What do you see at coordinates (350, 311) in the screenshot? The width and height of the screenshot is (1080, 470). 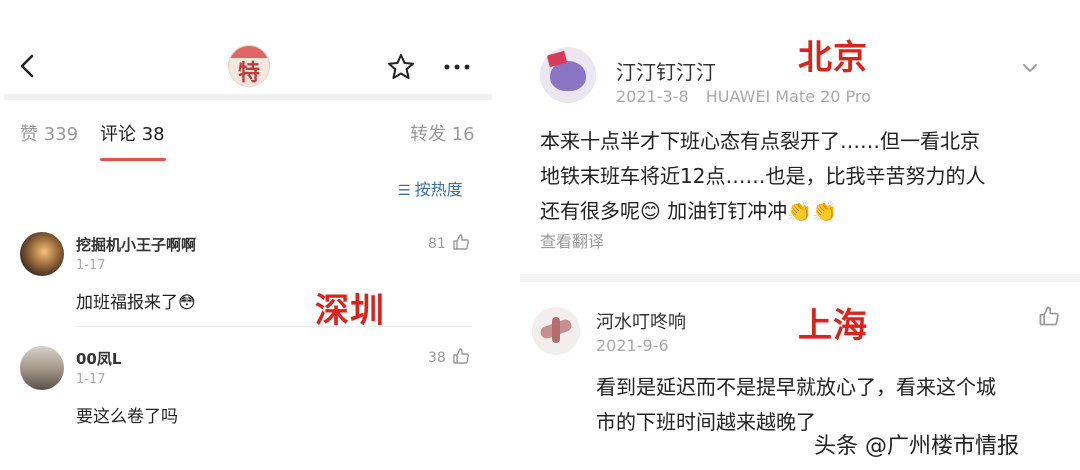 I see `city-tag-shenzhen: 深圳` at bounding box center [350, 311].